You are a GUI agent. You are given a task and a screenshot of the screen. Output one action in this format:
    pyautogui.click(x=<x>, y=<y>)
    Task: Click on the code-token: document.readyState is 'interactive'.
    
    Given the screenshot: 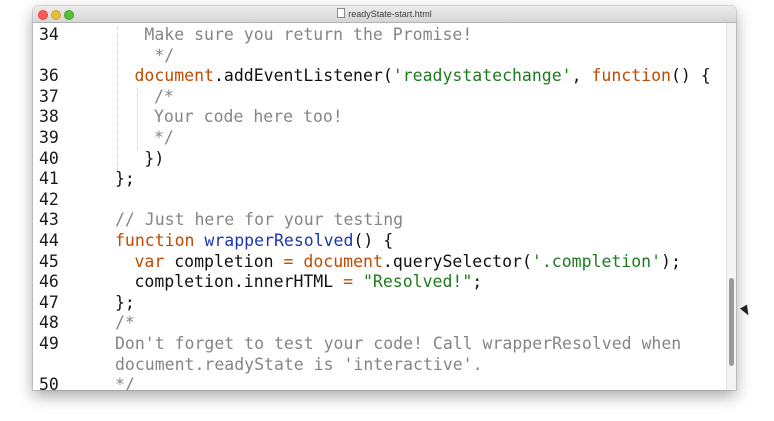 What is the action you would take?
    pyautogui.click(x=299, y=364)
    